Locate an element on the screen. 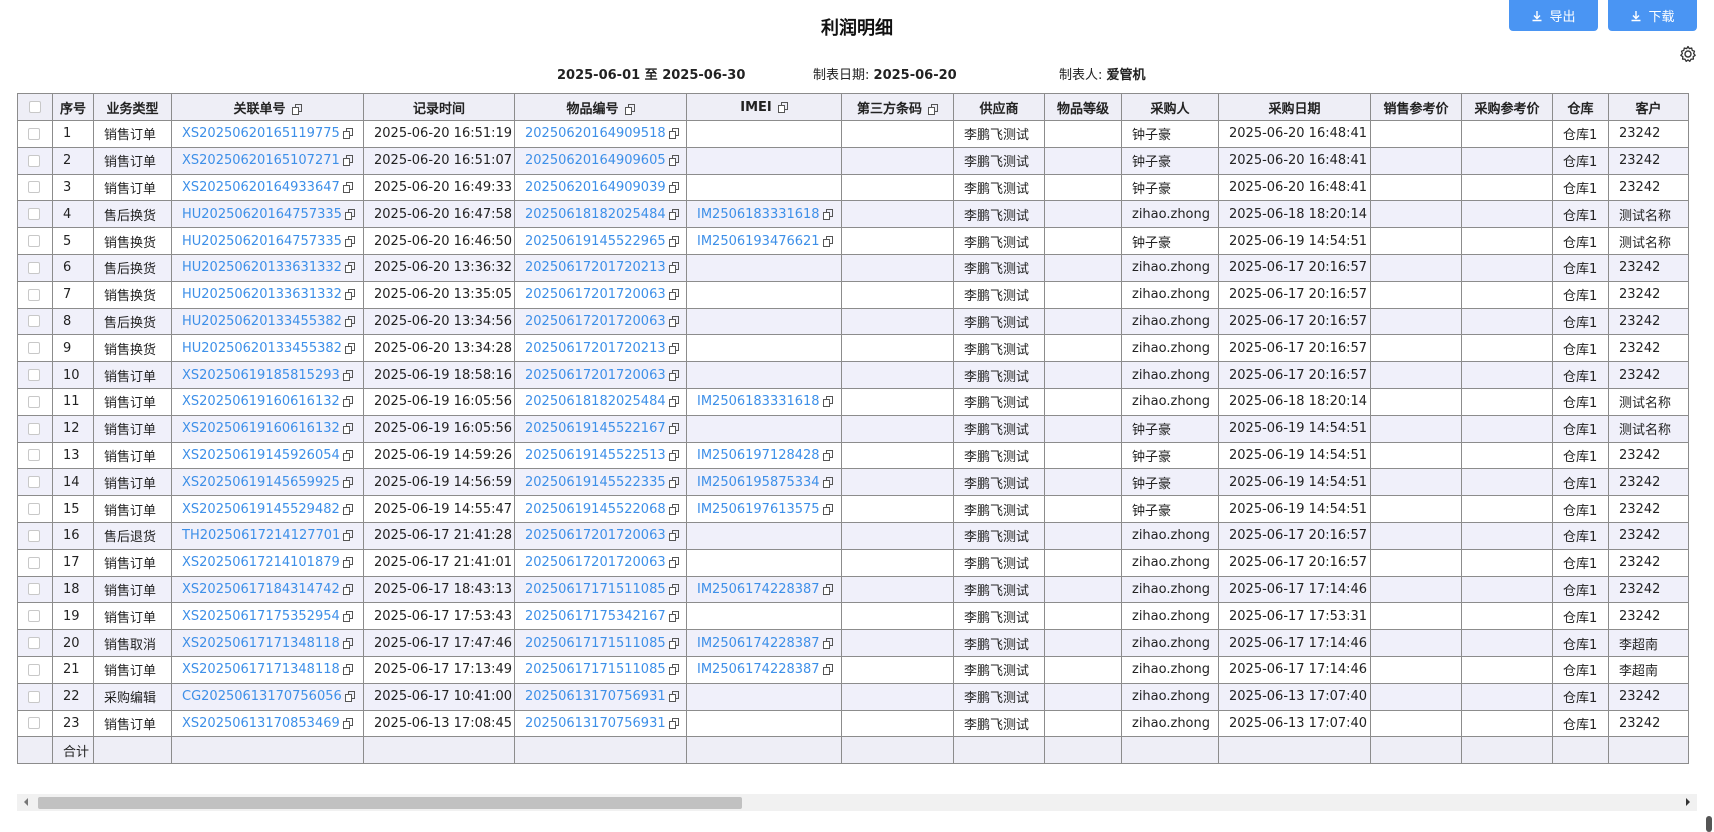 This screenshot has height=832, width=1714. col-header-no: 序号 is located at coordinates (73, 107).